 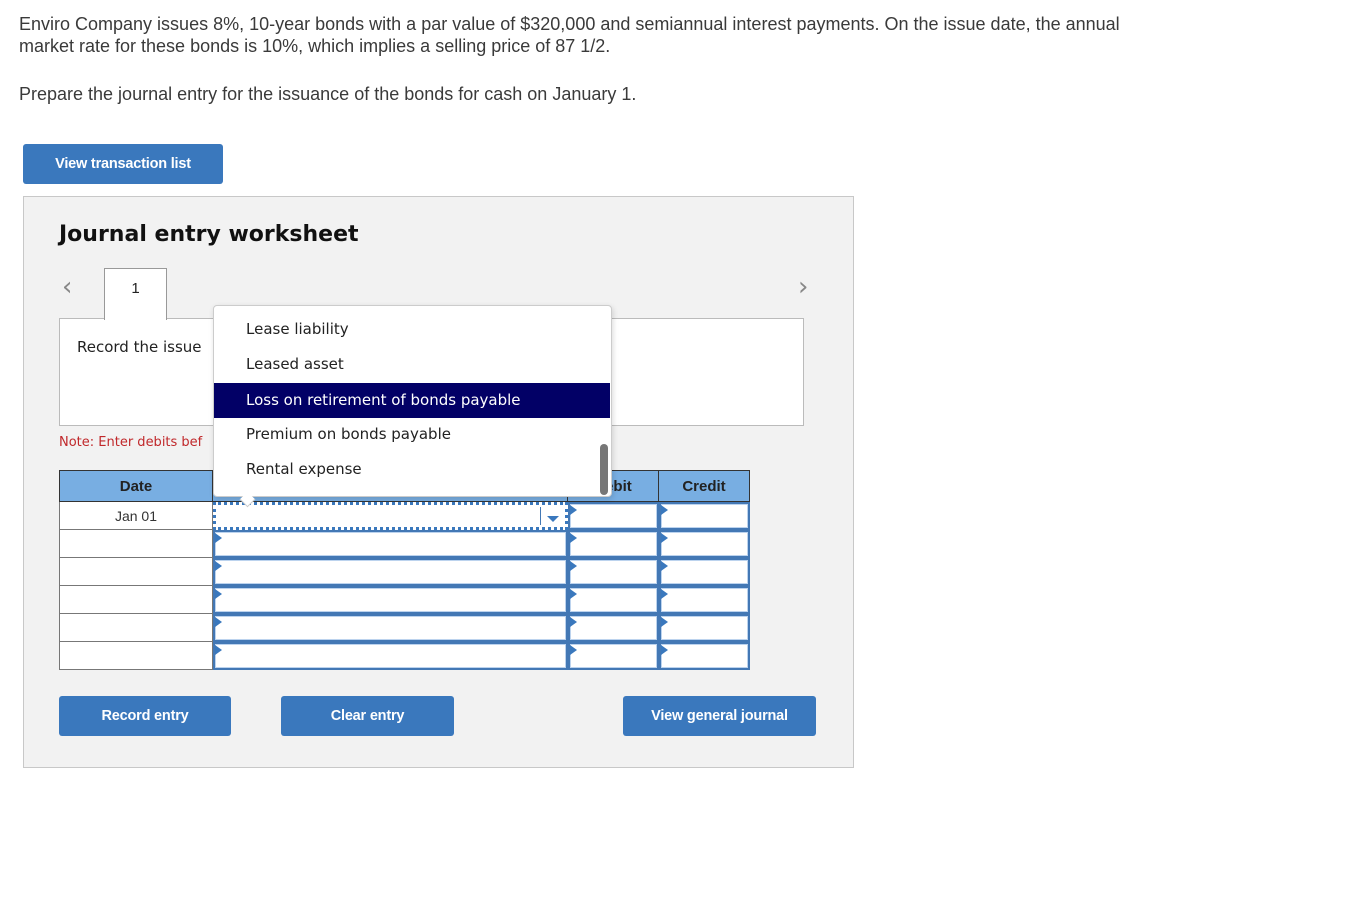 I want to click on header-credit: Credit, so click(x=704, y=486).